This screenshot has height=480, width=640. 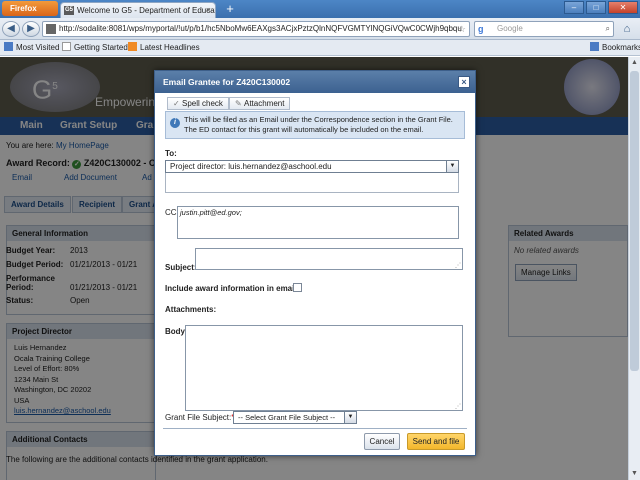 I want to click on window-controls: – □ ✕, so click(x=601, y=7).